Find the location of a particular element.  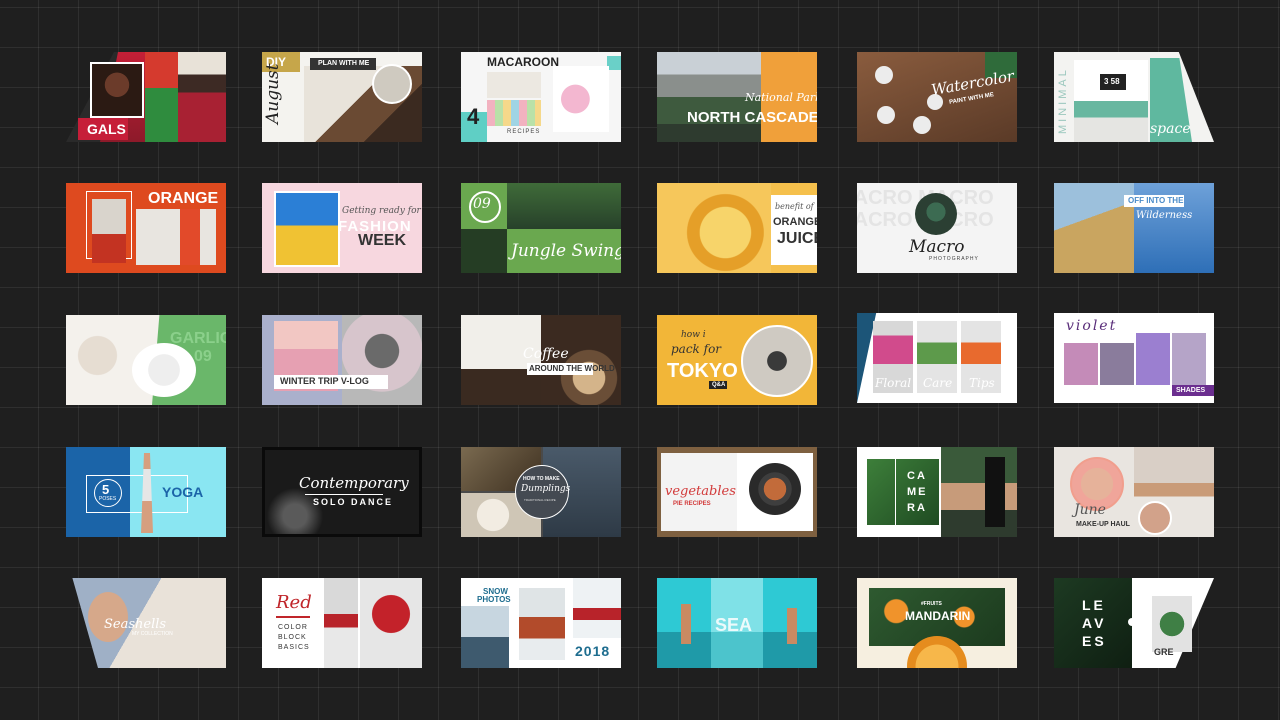

leaves-l1: LE is located at coordinates (1094, 605).